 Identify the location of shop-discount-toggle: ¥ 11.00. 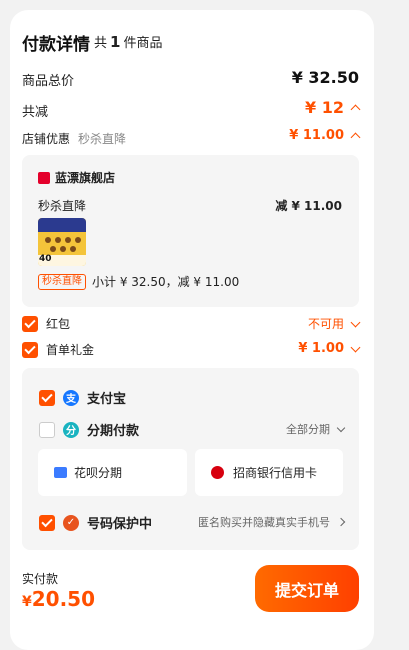
(325, 135).